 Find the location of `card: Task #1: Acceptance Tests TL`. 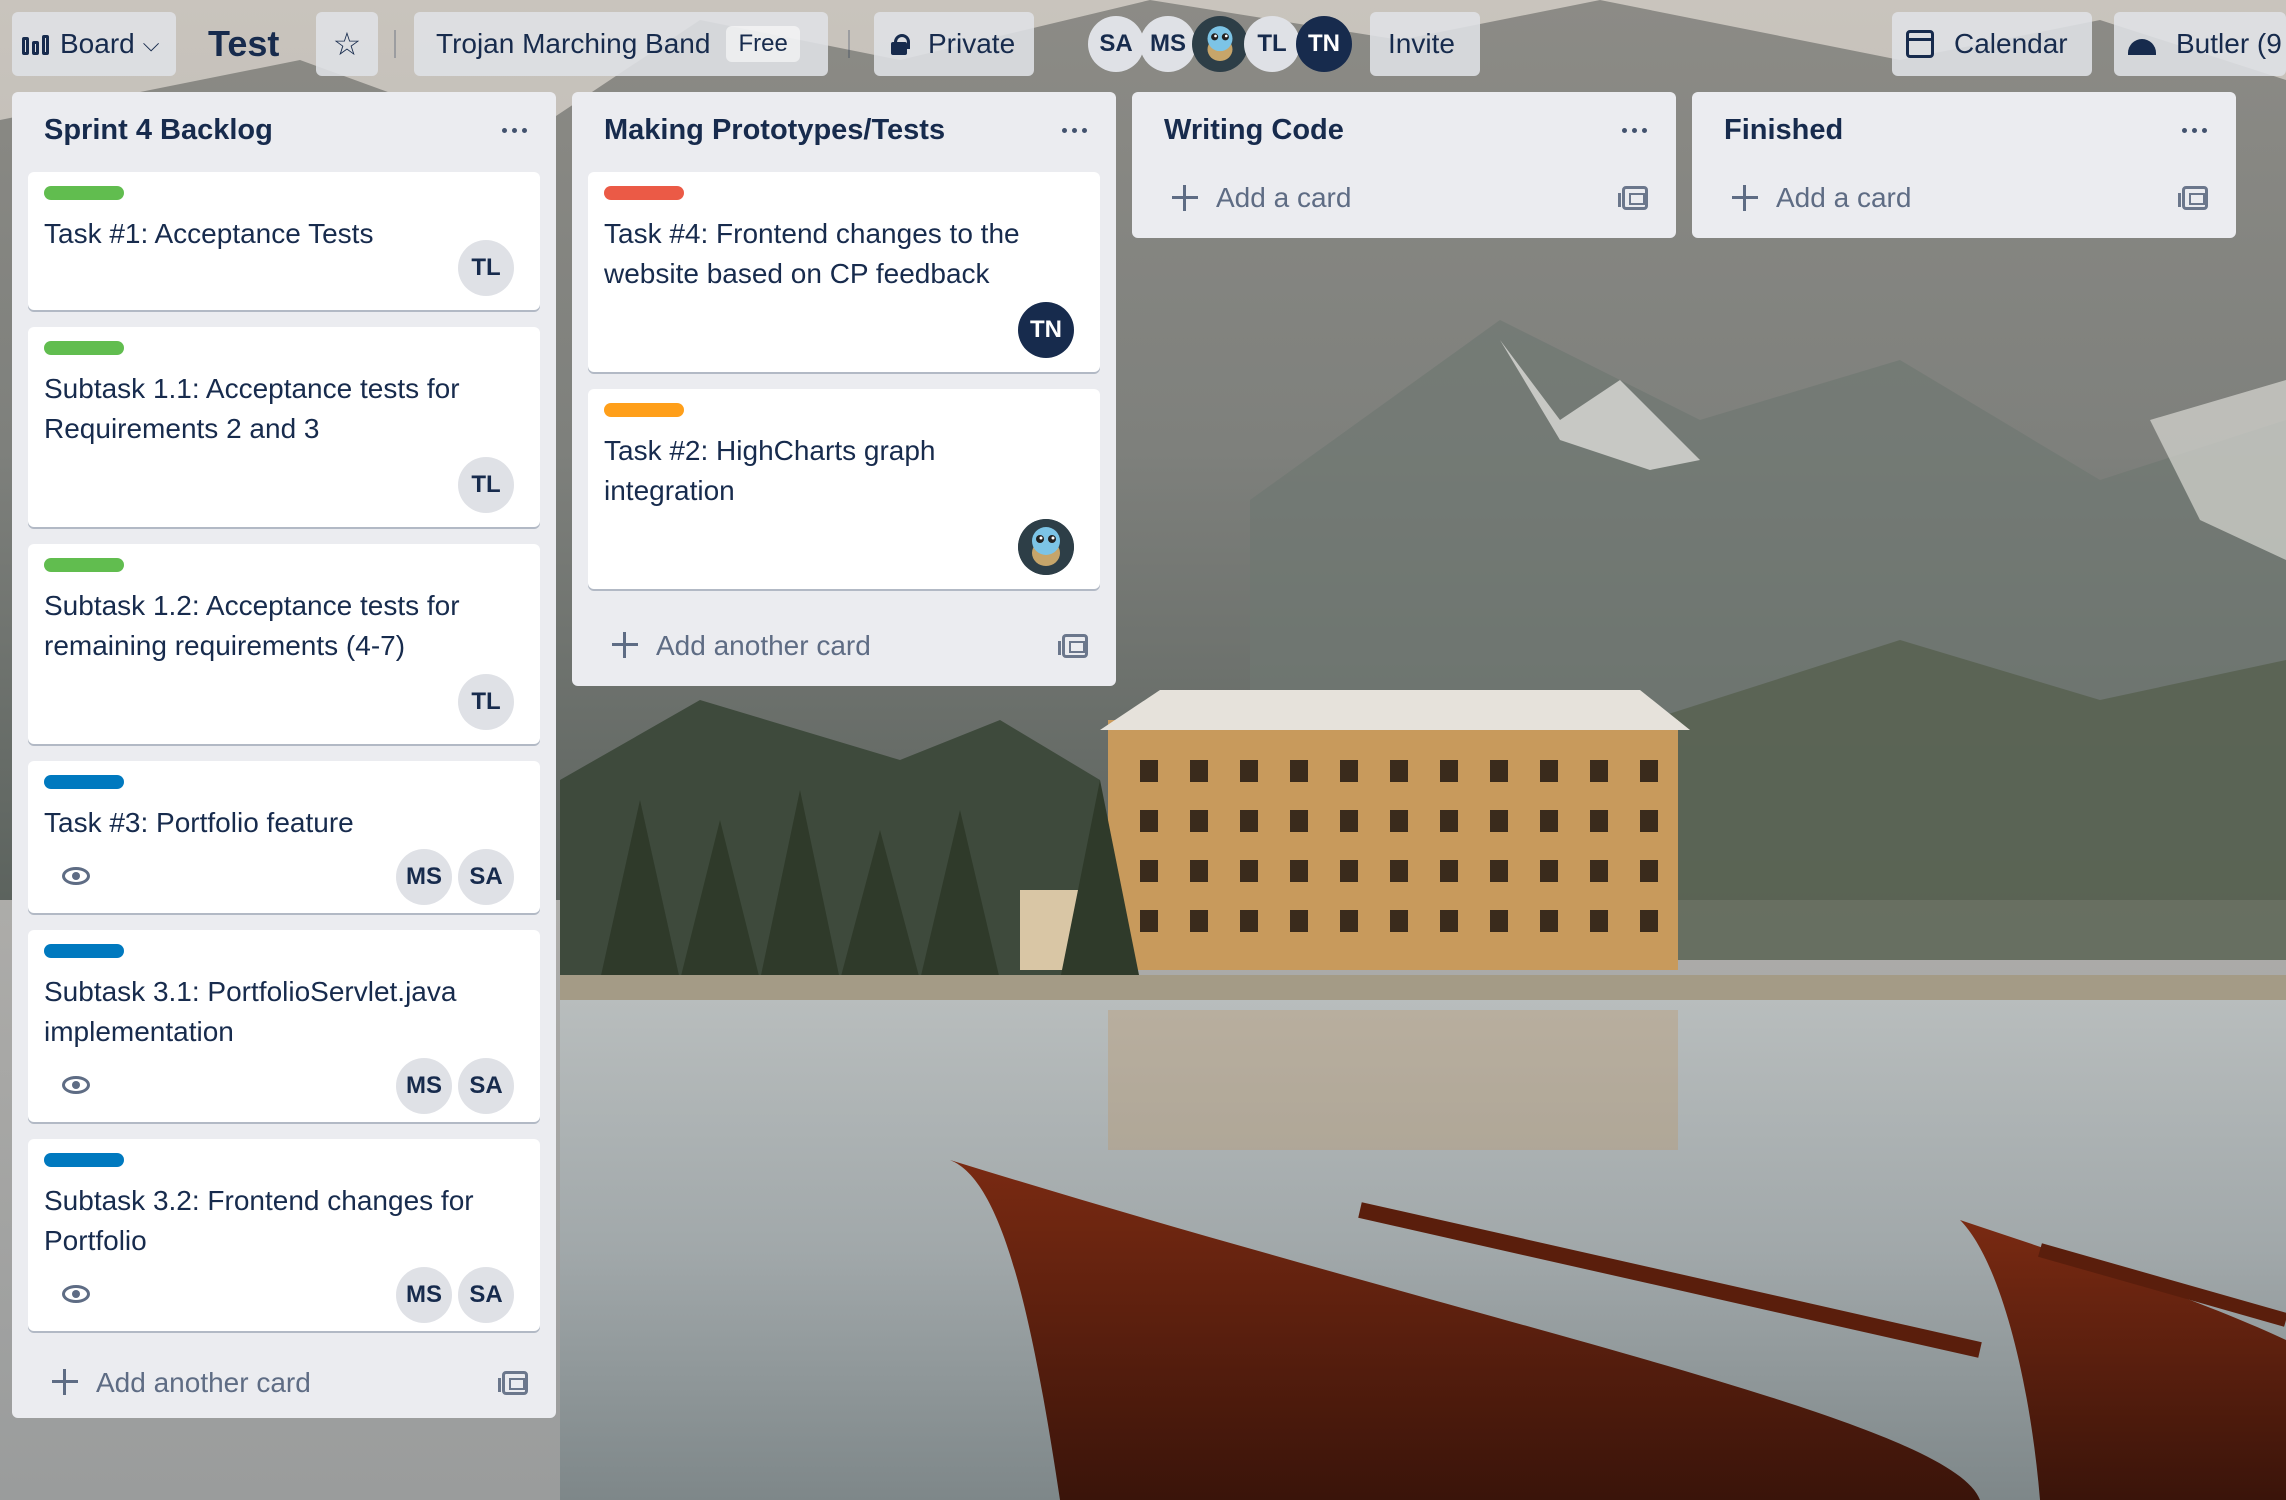

card: Task #1: Acceptance Tests TL is located at coordinates (284, 241).